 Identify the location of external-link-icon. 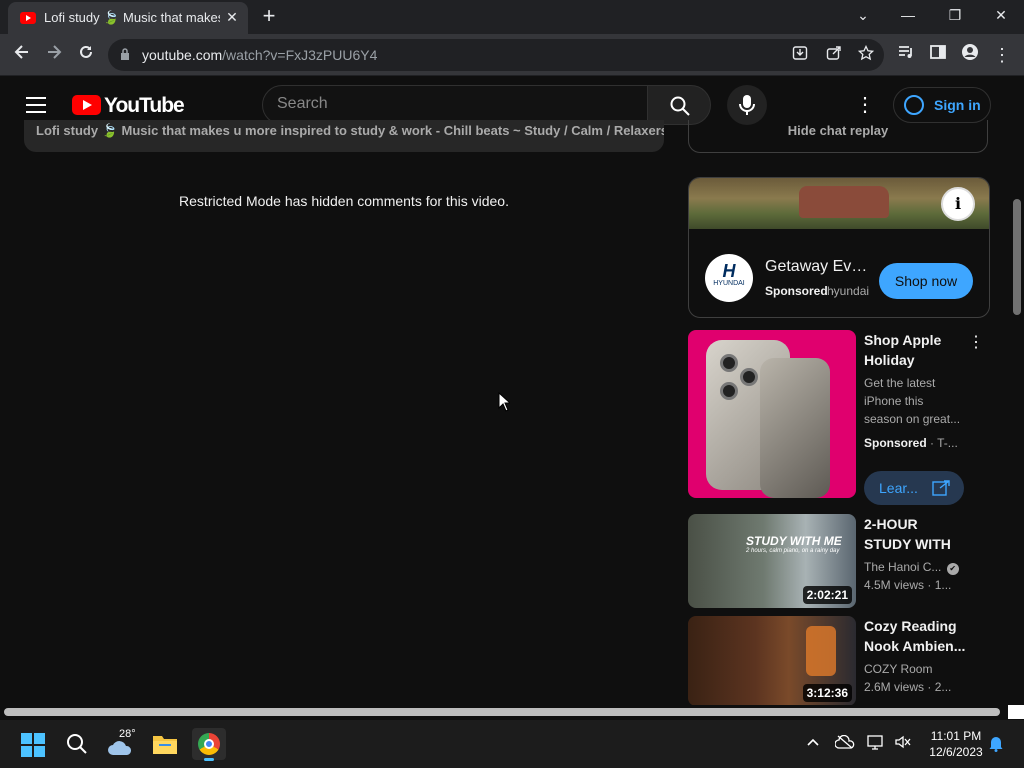
(941, 488).